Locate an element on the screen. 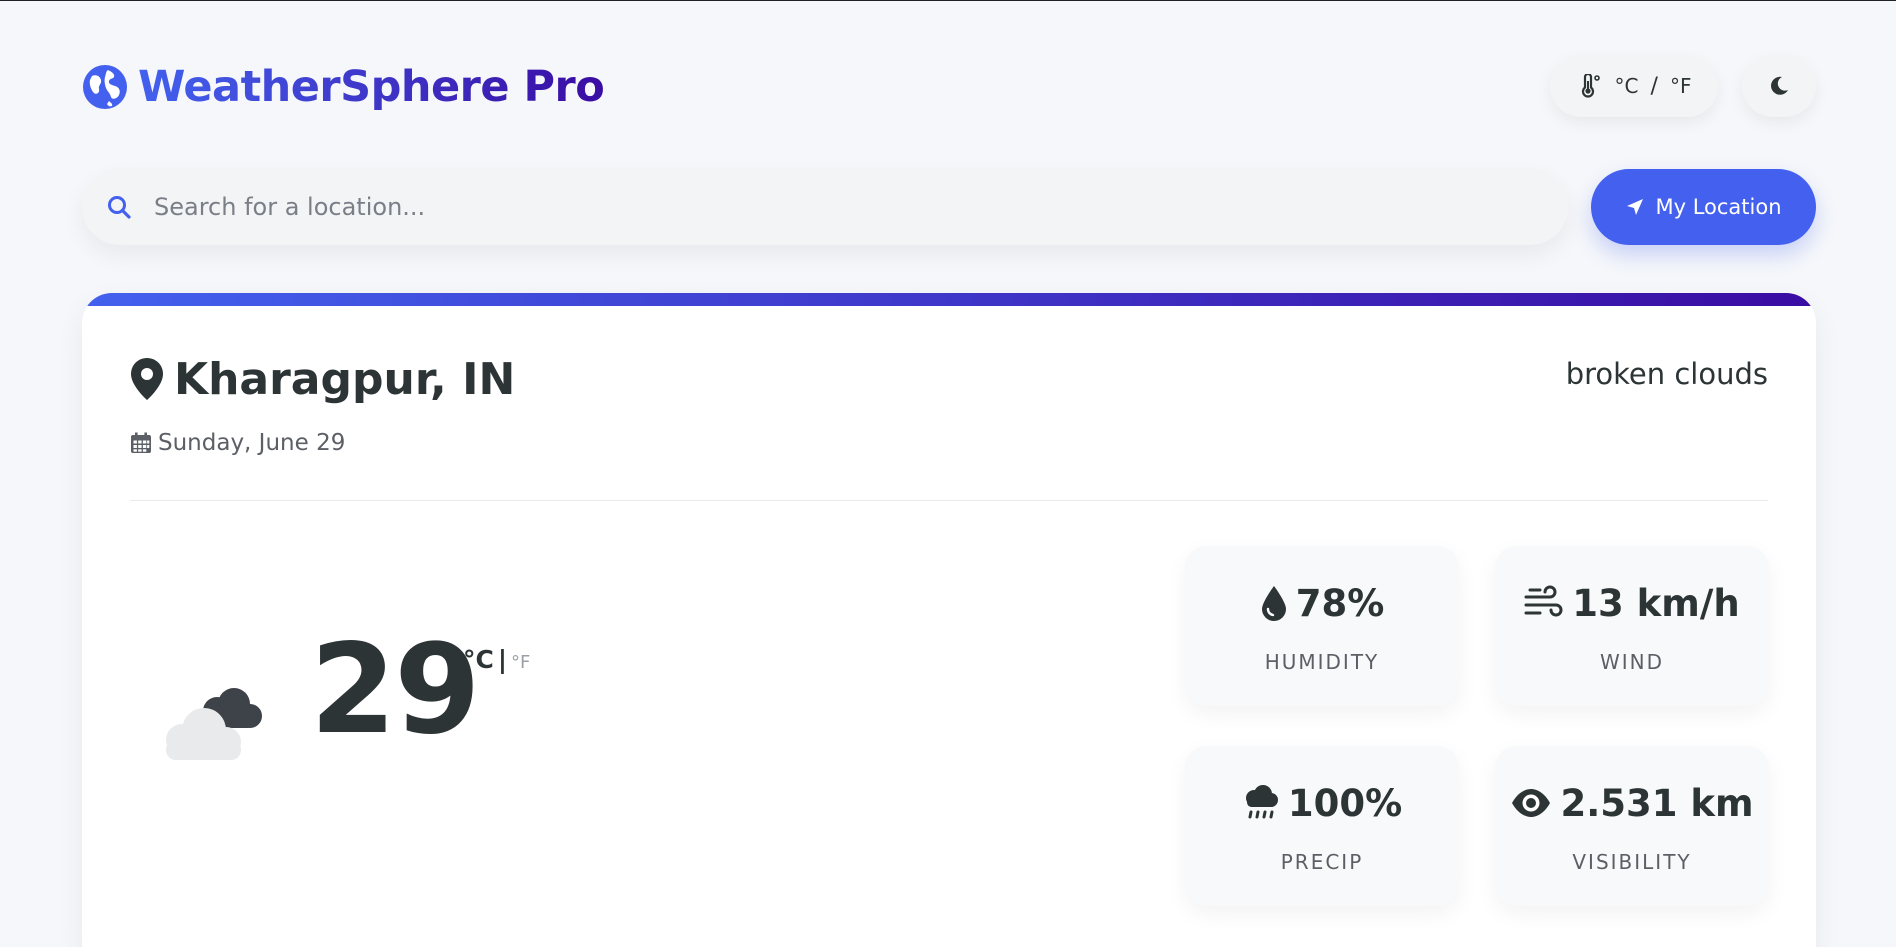  humidity-value-row: 78% is located at coordinates (1322, 603).